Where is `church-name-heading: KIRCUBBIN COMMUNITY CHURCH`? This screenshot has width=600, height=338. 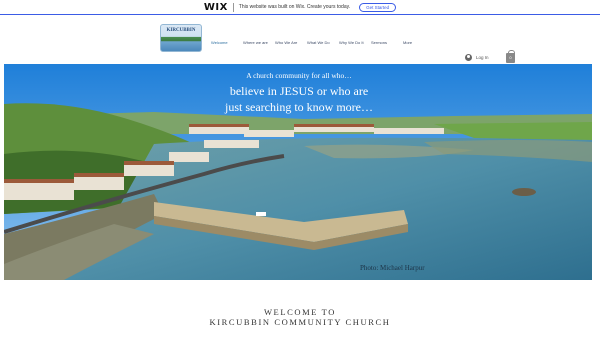 church-name-heading: KIRCUBBIN COMMUNITY CHURCH is located at coordinates (300, 322).